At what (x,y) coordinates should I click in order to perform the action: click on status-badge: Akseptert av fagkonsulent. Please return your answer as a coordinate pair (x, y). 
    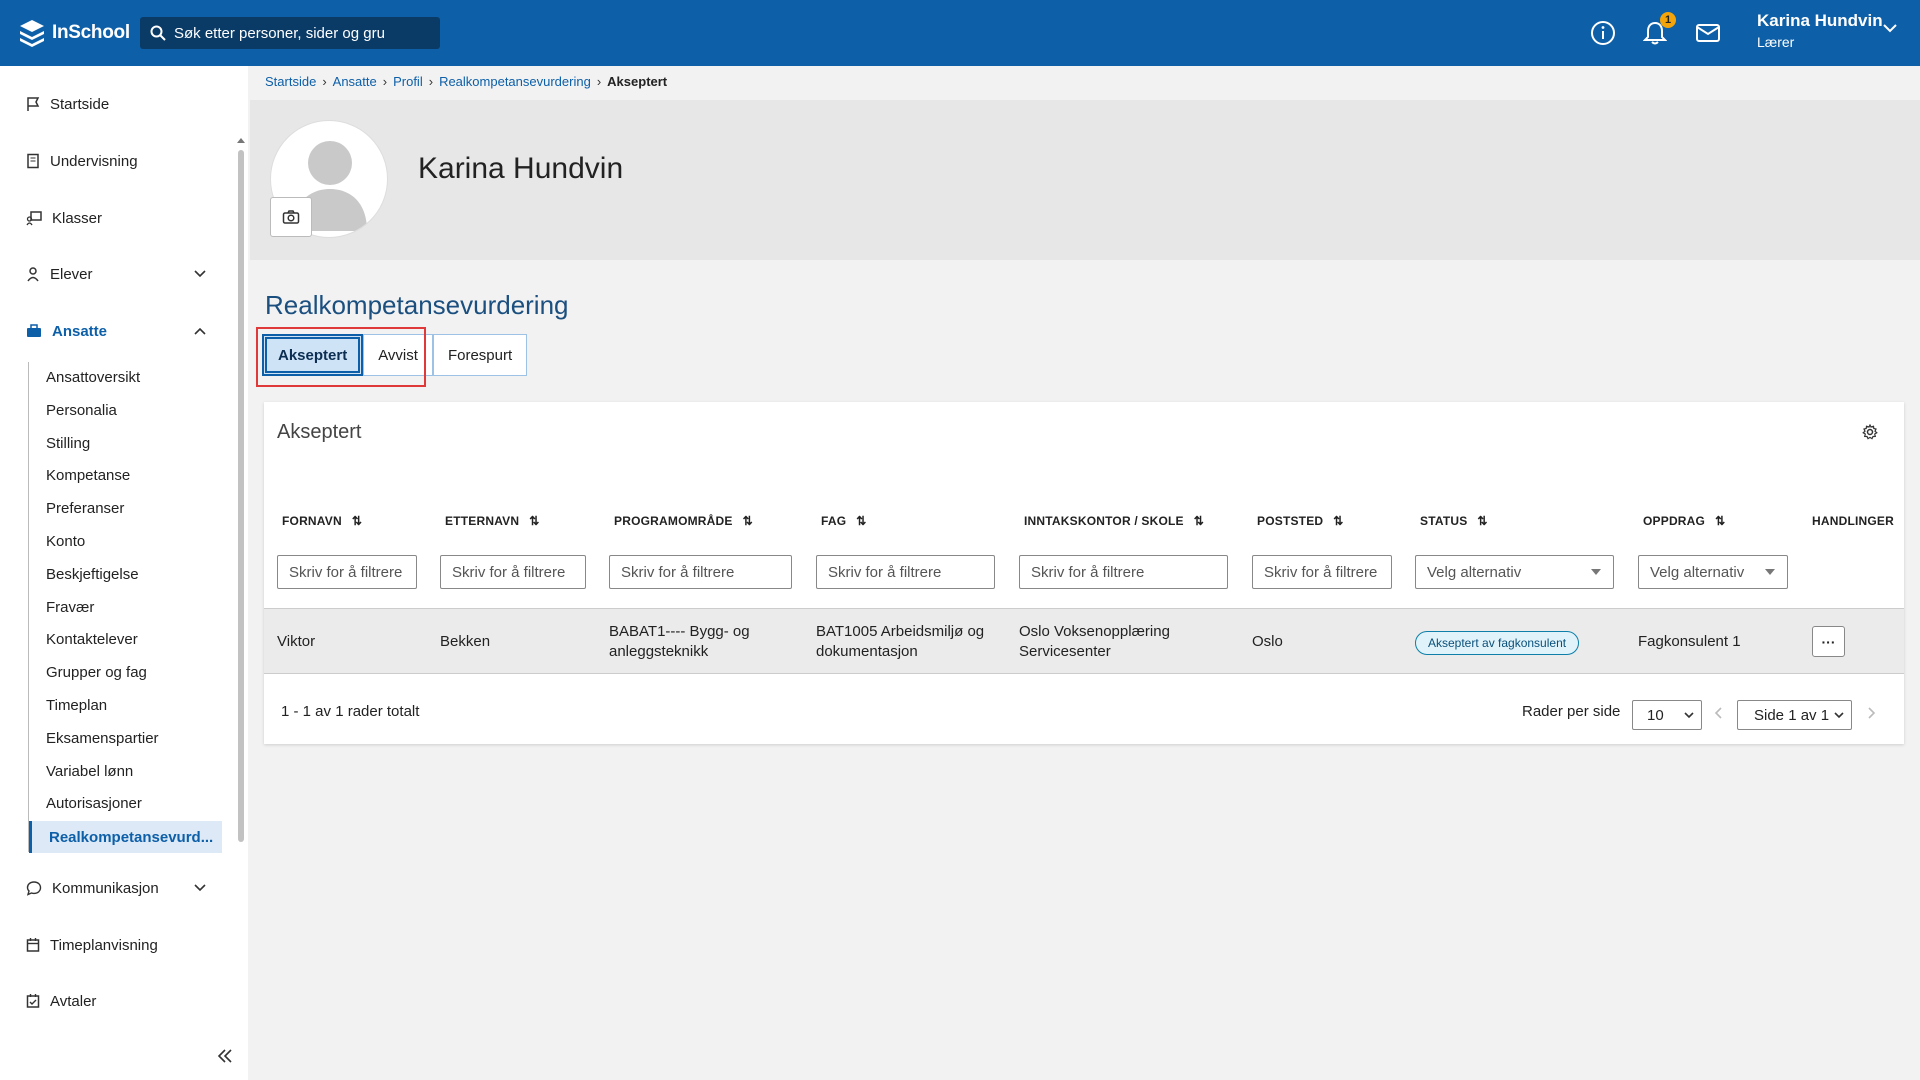
    Looking at the image, I should click on (1497, 643).